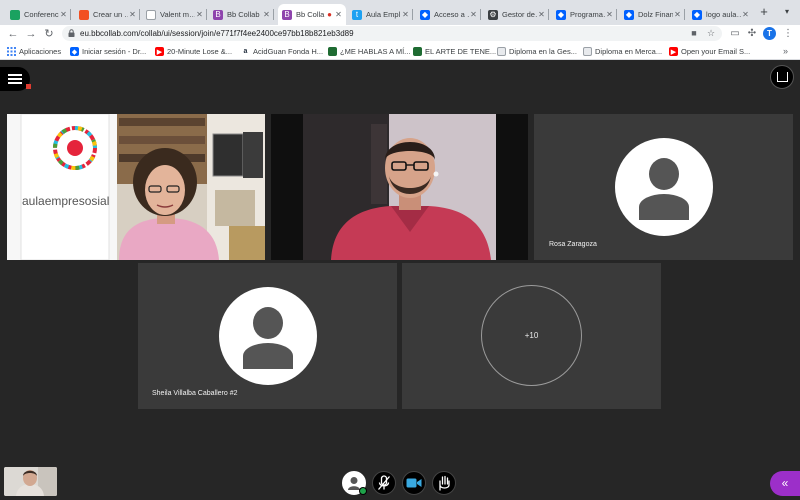 The height and width of the screenshot is (500, 800). Describe the element at coordinates (752, 34) in the screenshot. I see `extensions-puzzle-icon: ✣` at that location.